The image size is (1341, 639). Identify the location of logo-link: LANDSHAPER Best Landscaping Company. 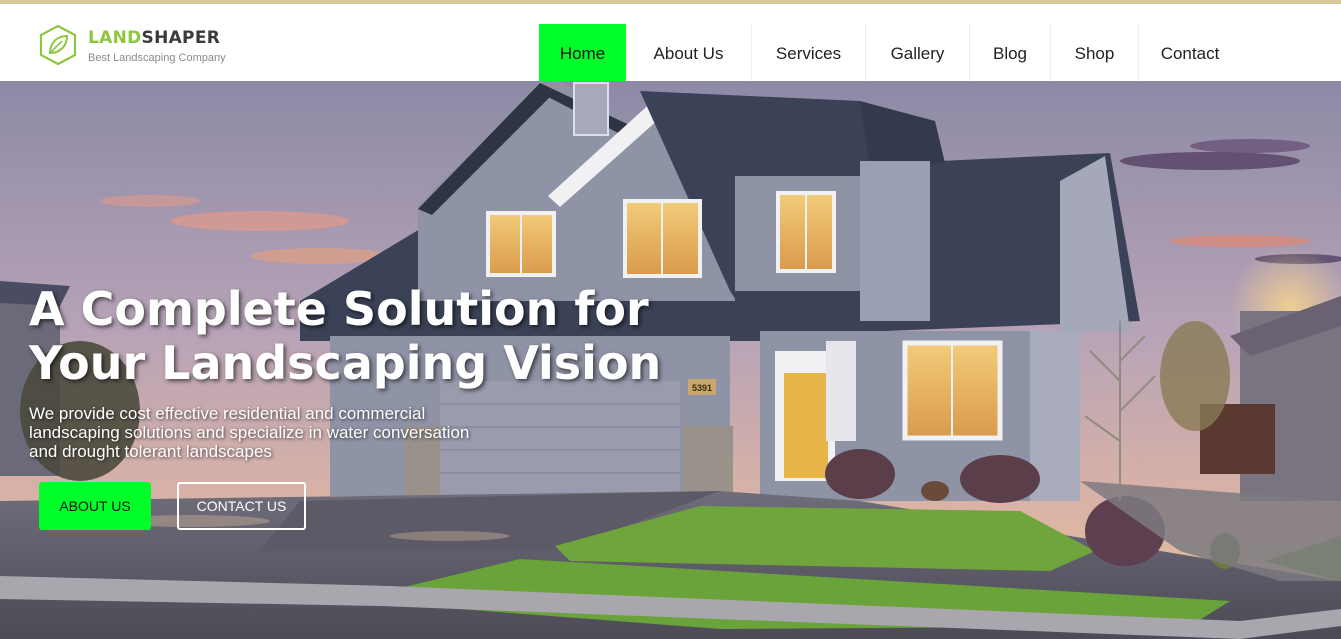
(138, 46).